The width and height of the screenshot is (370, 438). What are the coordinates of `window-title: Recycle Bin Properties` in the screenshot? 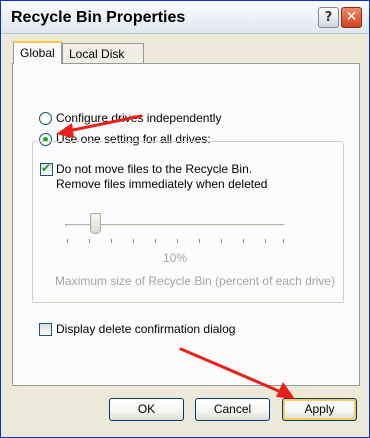 It's located at (98, 17).